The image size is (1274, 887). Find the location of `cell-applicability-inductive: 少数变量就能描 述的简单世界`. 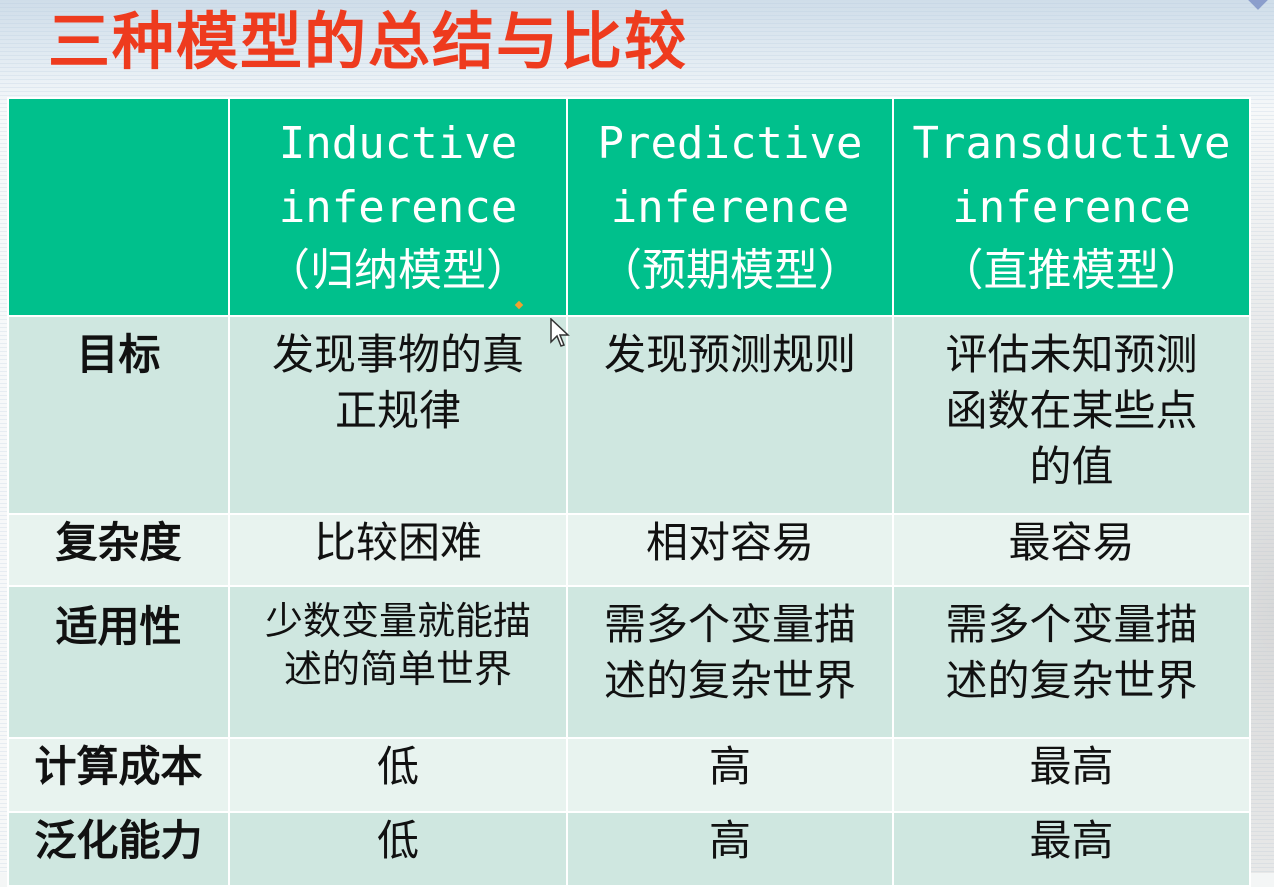

cell-applicability-inductive: 少数变量就能描 述的简单世界 is located at coordinates (398, 662).